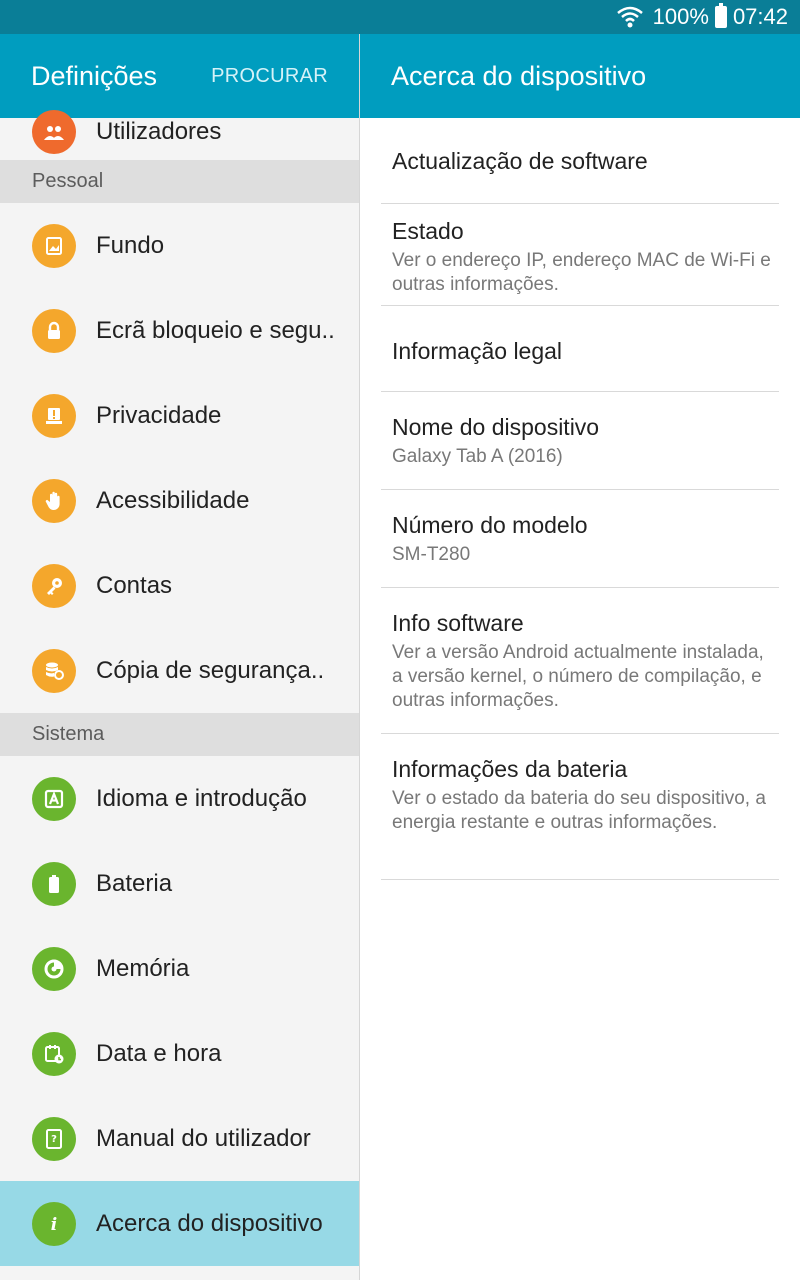 The height and width of the screenshot is (1280, 800). I want to click on menu-label: Bateria, so click(134, 883).